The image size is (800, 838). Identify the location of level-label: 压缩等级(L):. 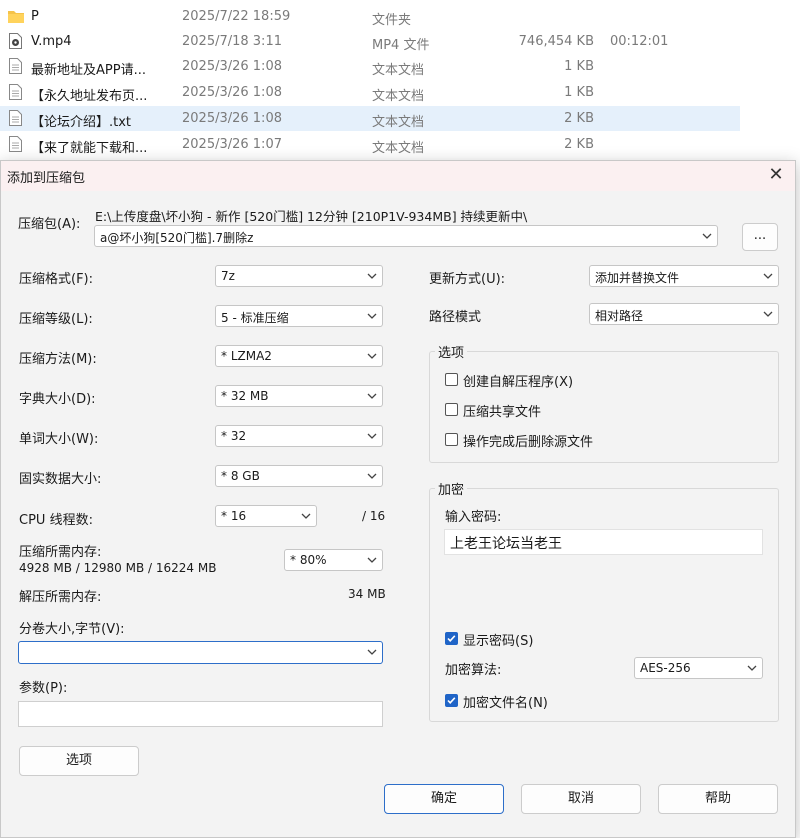
(56, 319).